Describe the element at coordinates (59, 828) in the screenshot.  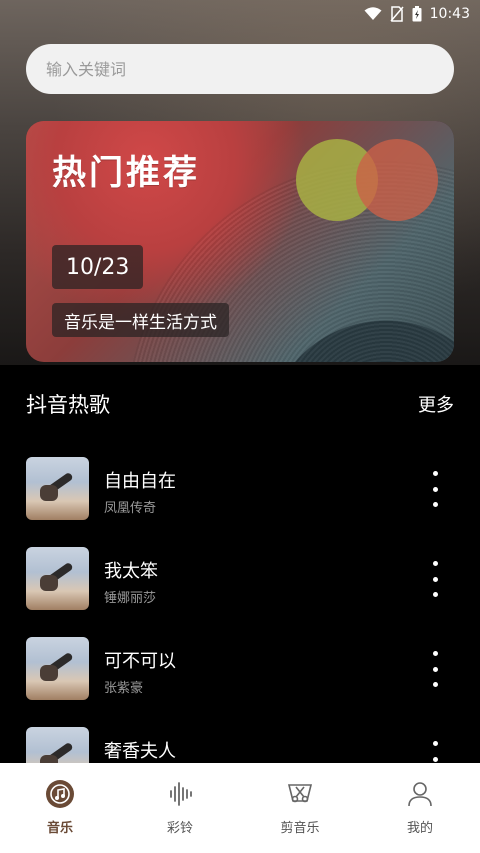
I see `tab-label: 音乐` at that location.